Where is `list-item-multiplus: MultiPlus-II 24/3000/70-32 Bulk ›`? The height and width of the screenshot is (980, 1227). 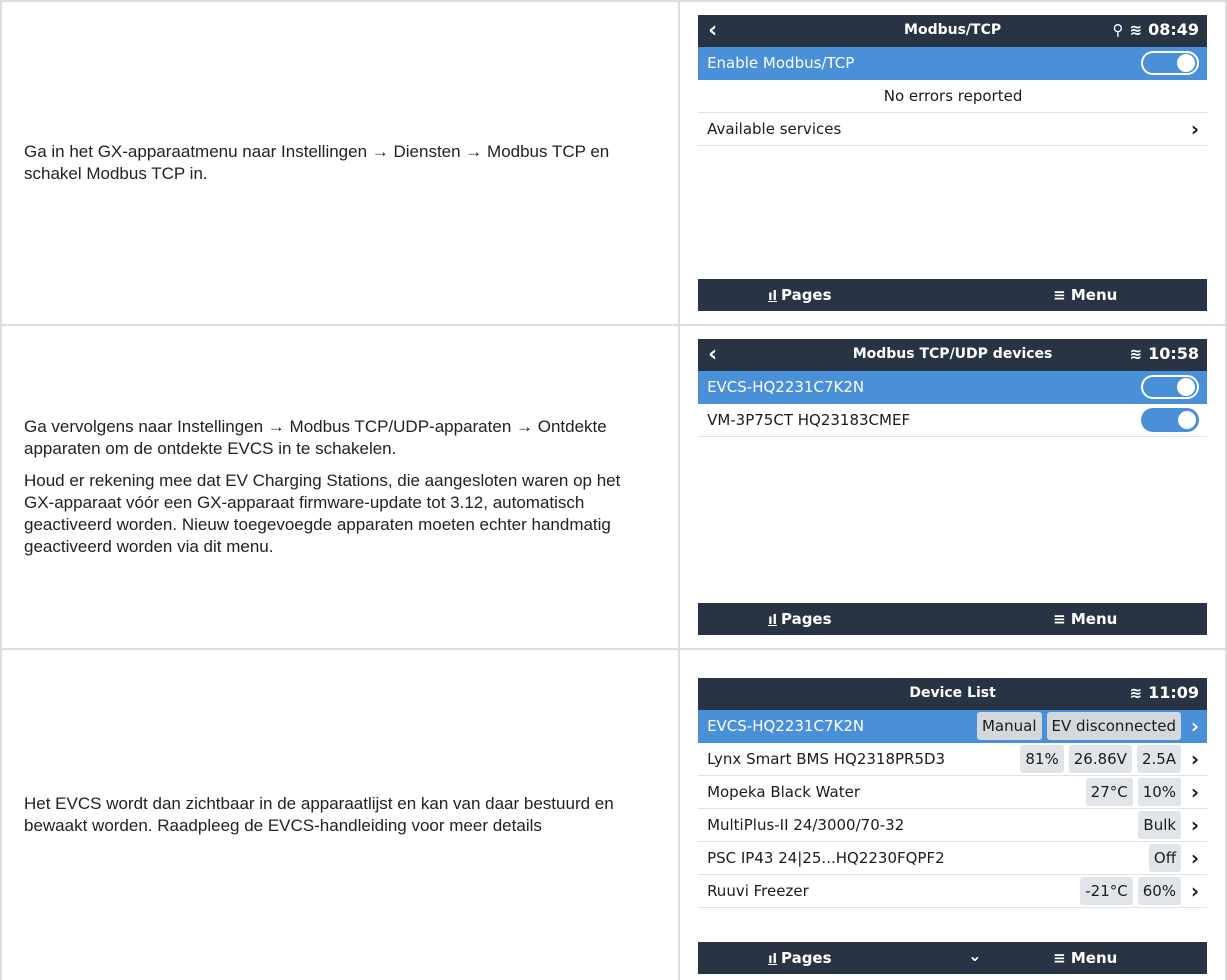 list-item-multiplus: MultiPlus-II 24/3000/70-32 Bulk › is located at coordinates (953, 825).